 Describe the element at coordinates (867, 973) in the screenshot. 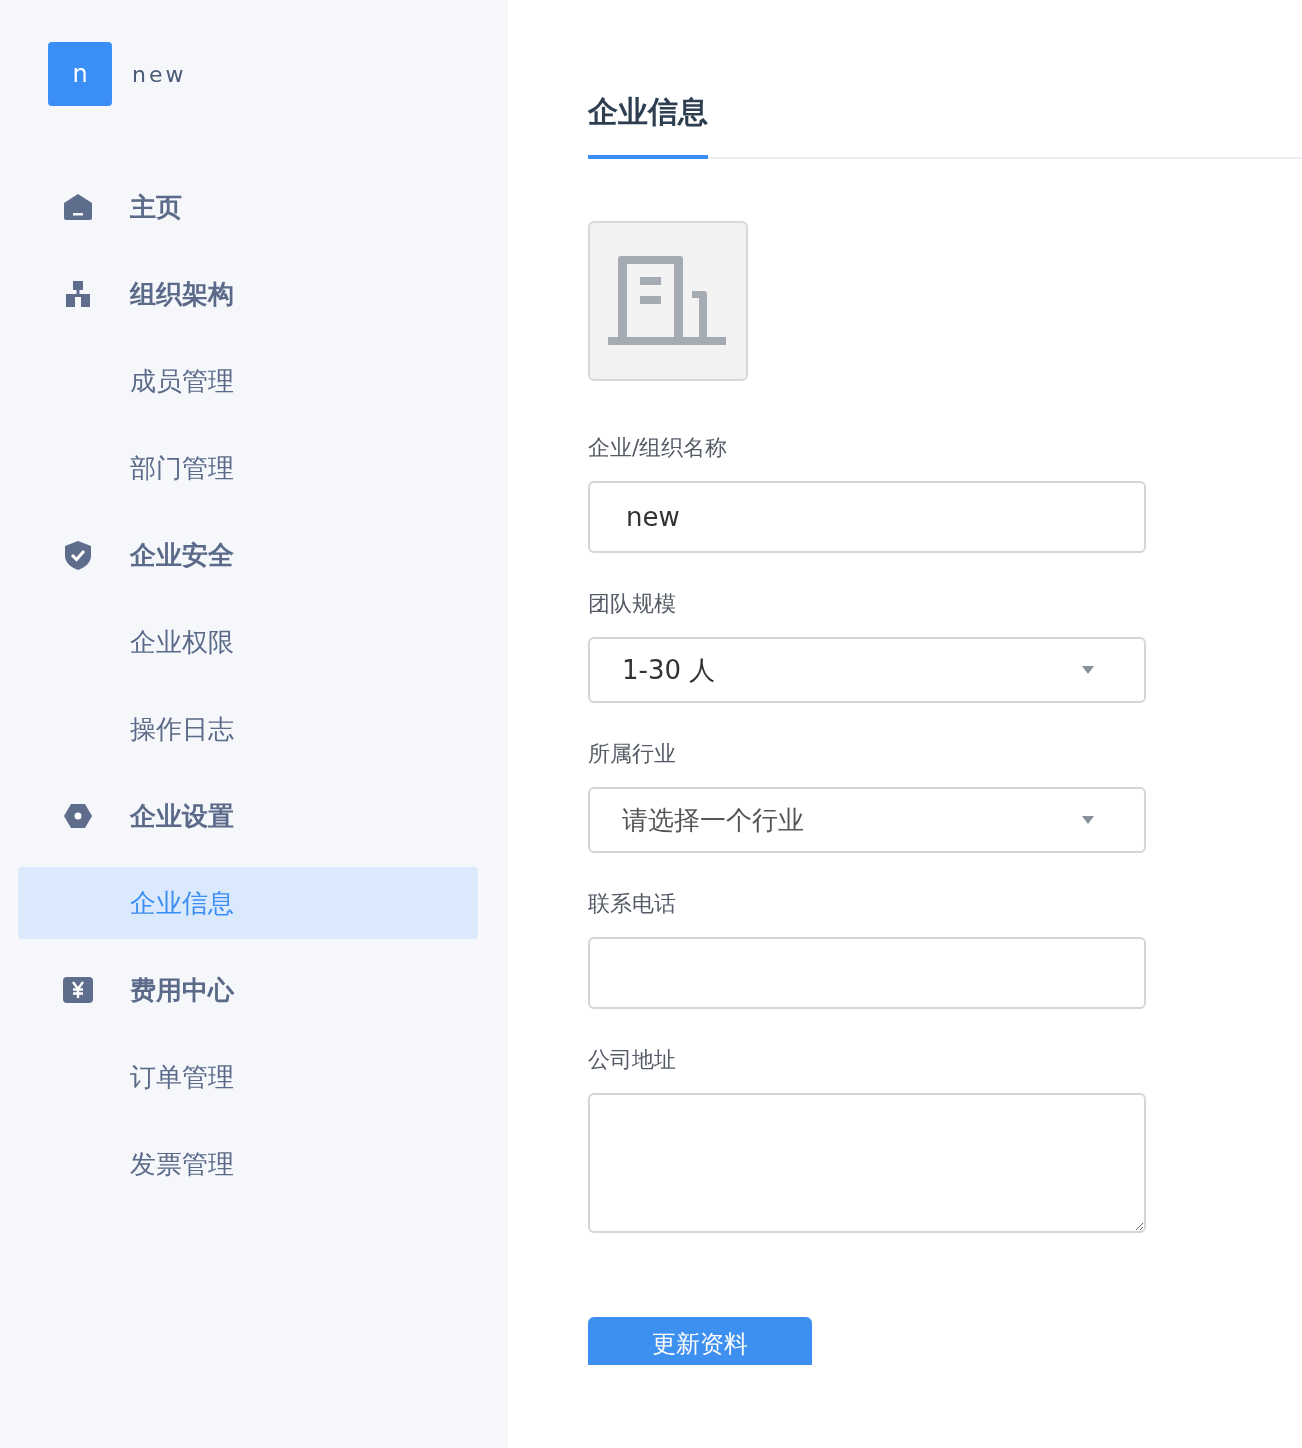

I see `text-field` at that location.